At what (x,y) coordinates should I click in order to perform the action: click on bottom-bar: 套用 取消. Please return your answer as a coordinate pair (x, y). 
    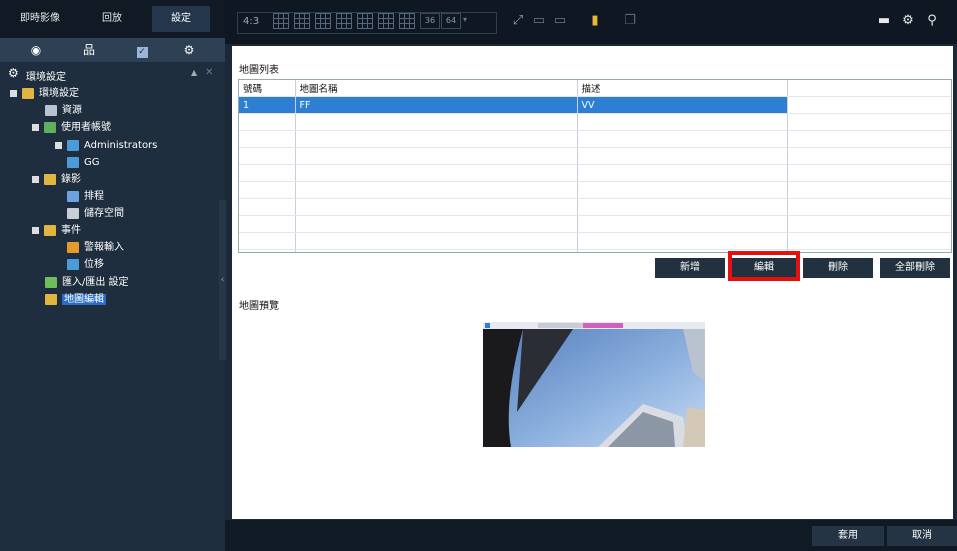
    Looking at the image, I should click on (591, 535).